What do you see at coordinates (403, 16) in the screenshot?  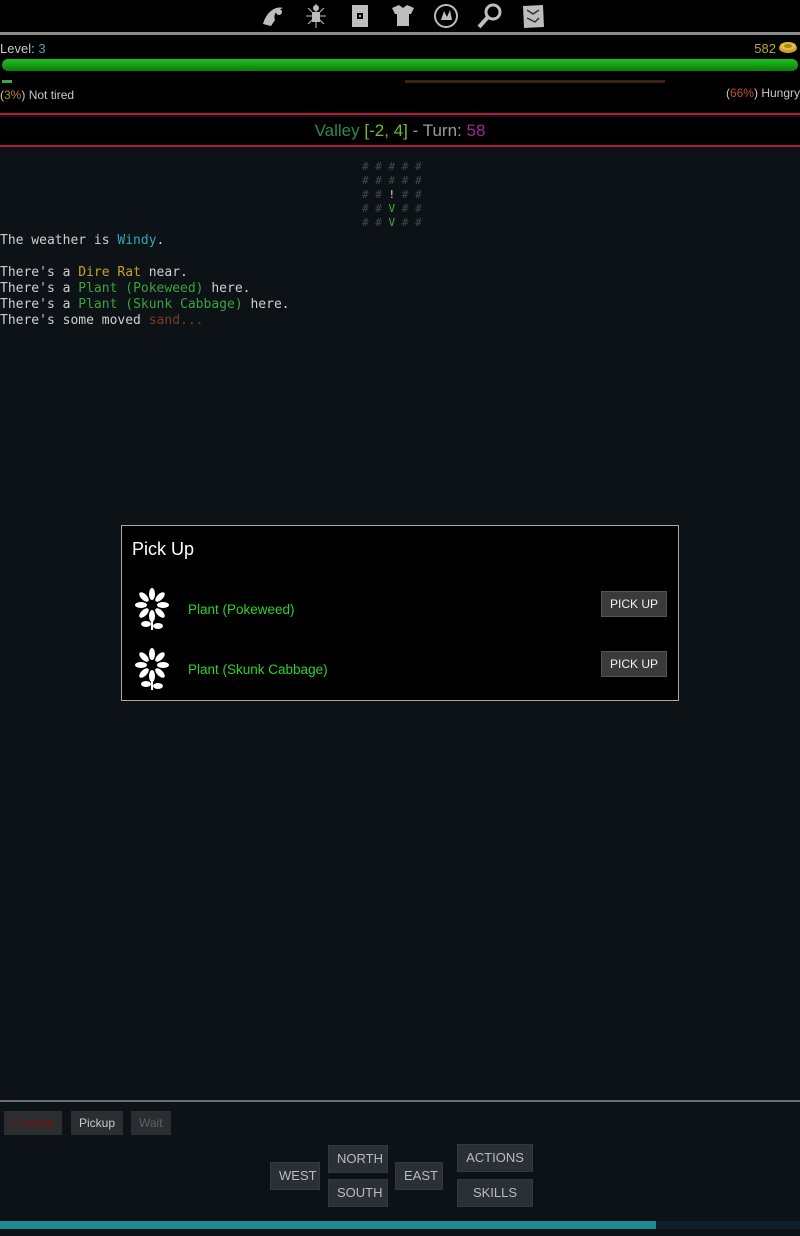 I see `equipment-icon` at bounding box center [403, 16].